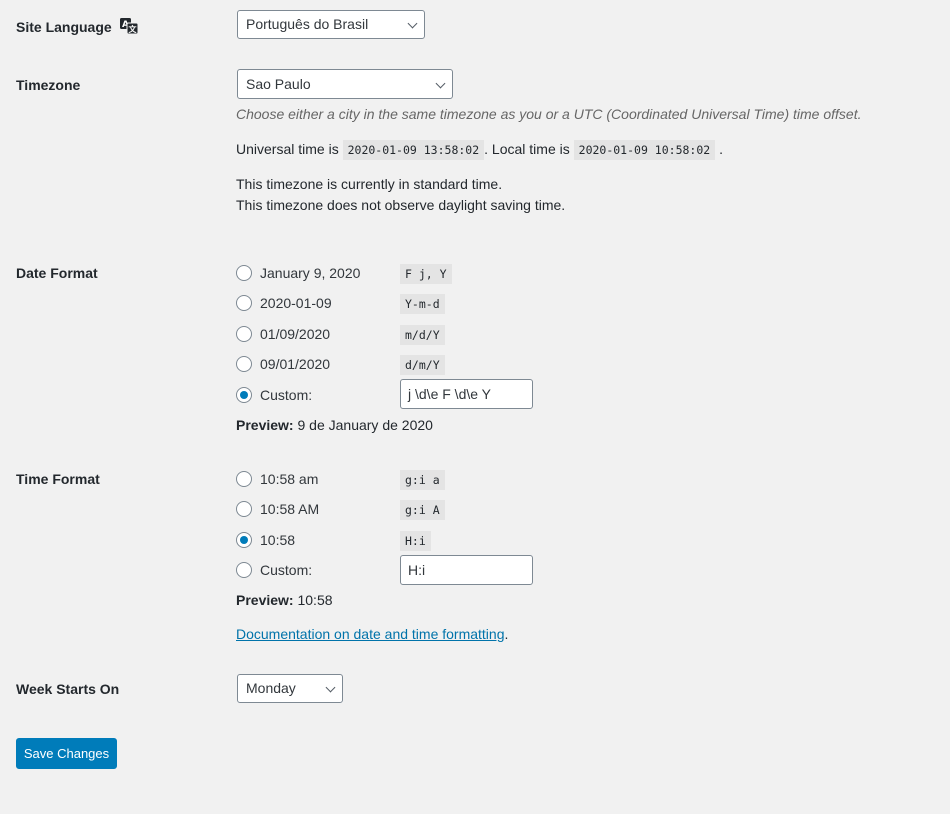  What do you see at coordinates (66, 753) in the screenshot?
I see `save-changes-button: Save Changes` at bounding box center [66, 753].